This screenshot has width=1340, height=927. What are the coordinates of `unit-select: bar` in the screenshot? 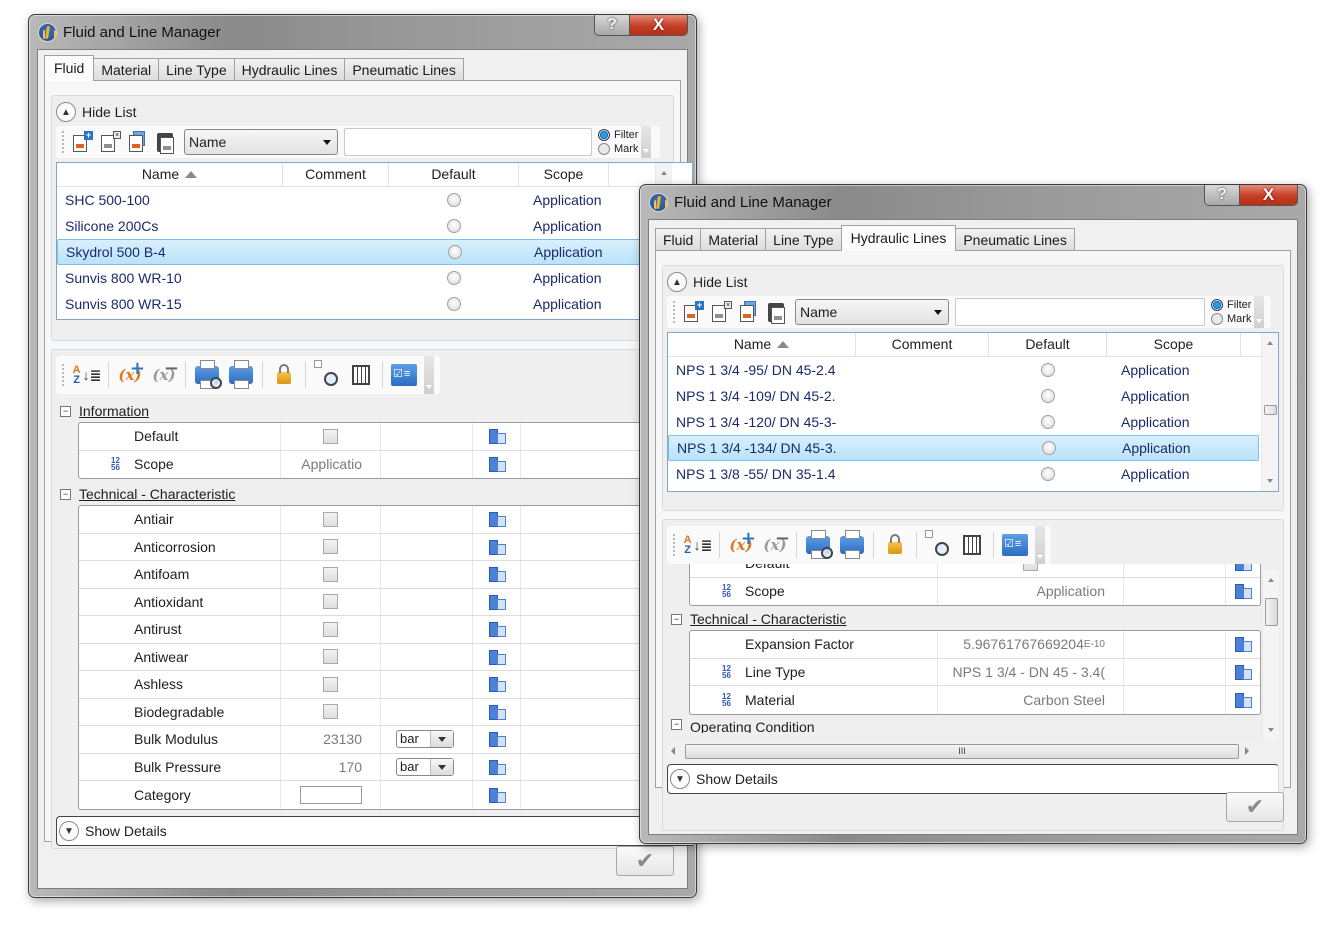 It's located at (425, 766).